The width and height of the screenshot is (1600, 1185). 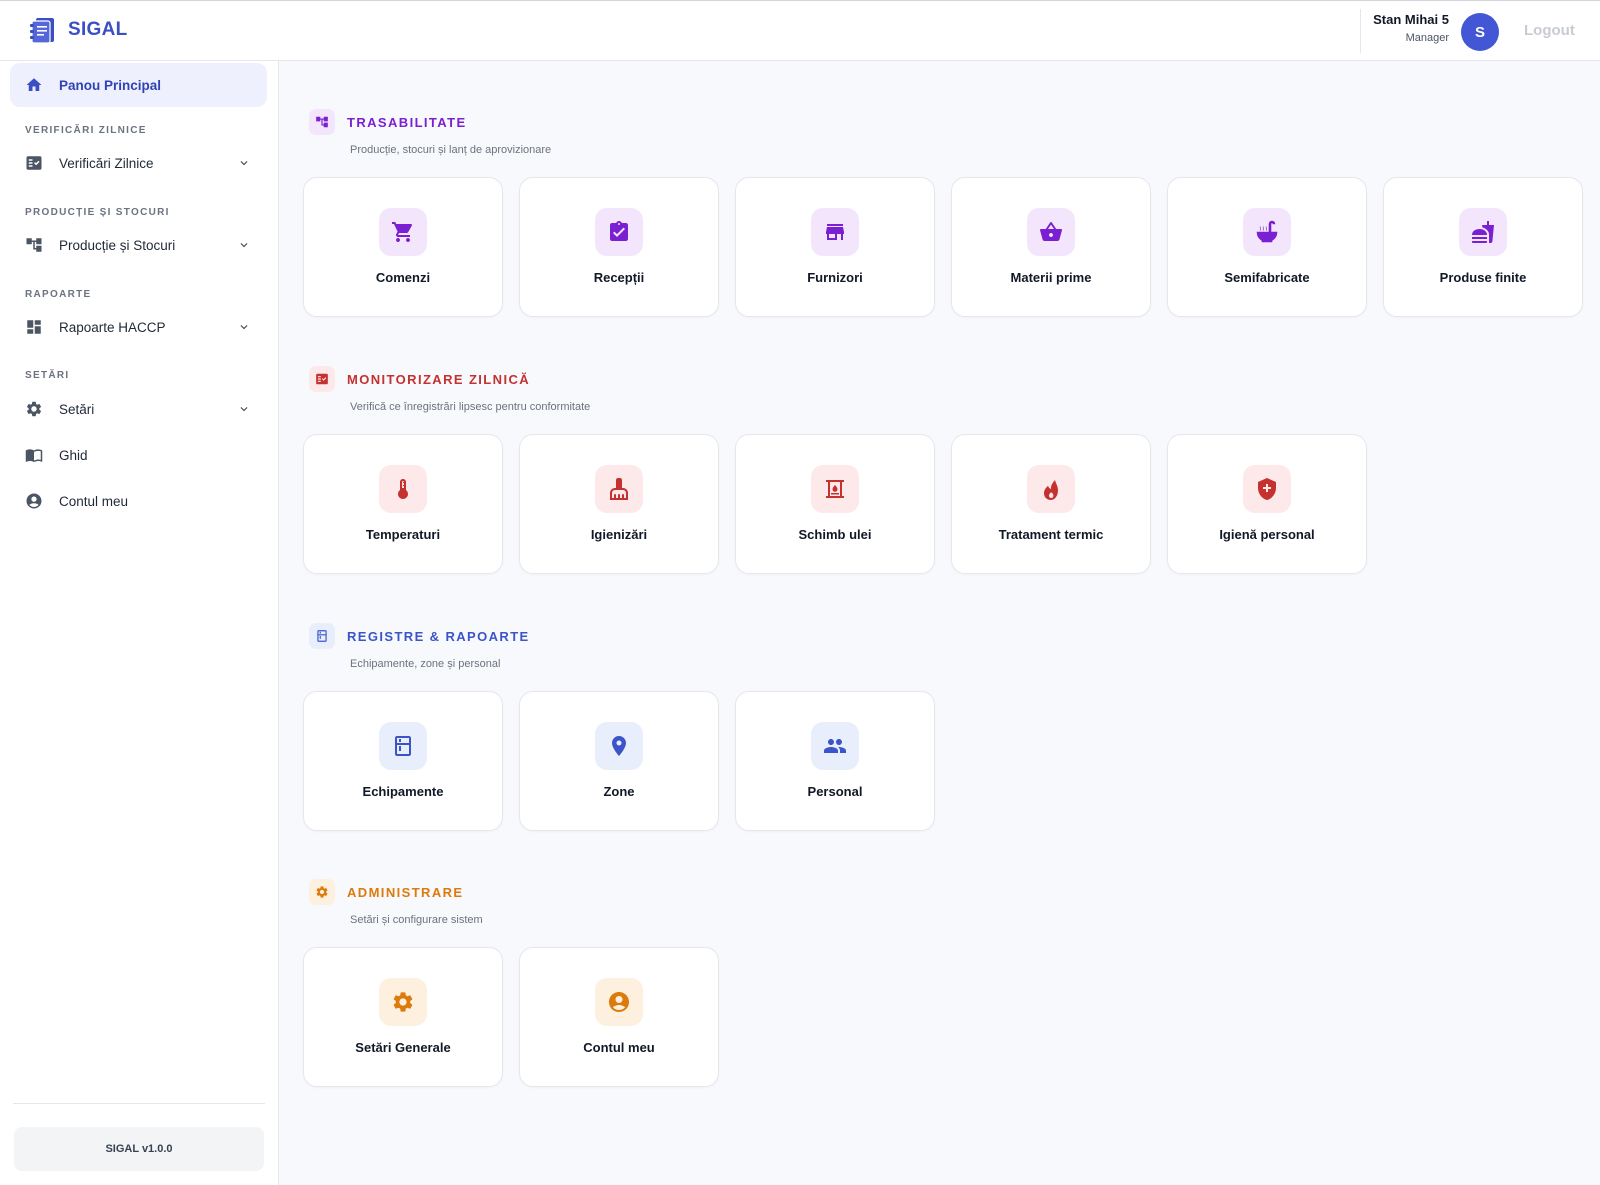 I want to click on sidebar-item-verificari-zilnice: Verificări Zilnice, so click(x=138, y=163).